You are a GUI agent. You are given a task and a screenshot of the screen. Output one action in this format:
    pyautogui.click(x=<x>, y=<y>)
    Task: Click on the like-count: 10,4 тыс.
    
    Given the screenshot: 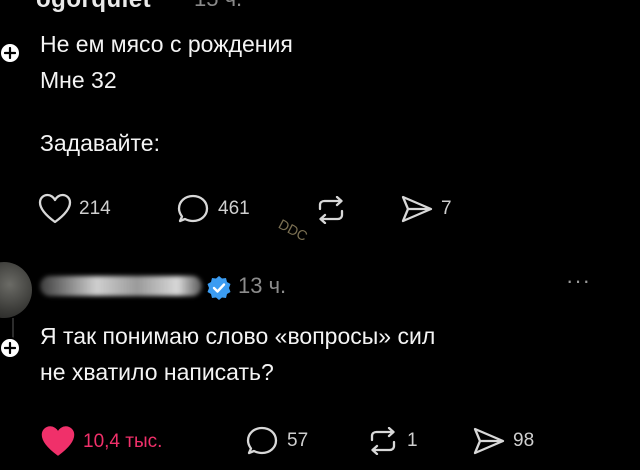 What is the action you would take?
    pyautogui.click(x=123, y=441)
    